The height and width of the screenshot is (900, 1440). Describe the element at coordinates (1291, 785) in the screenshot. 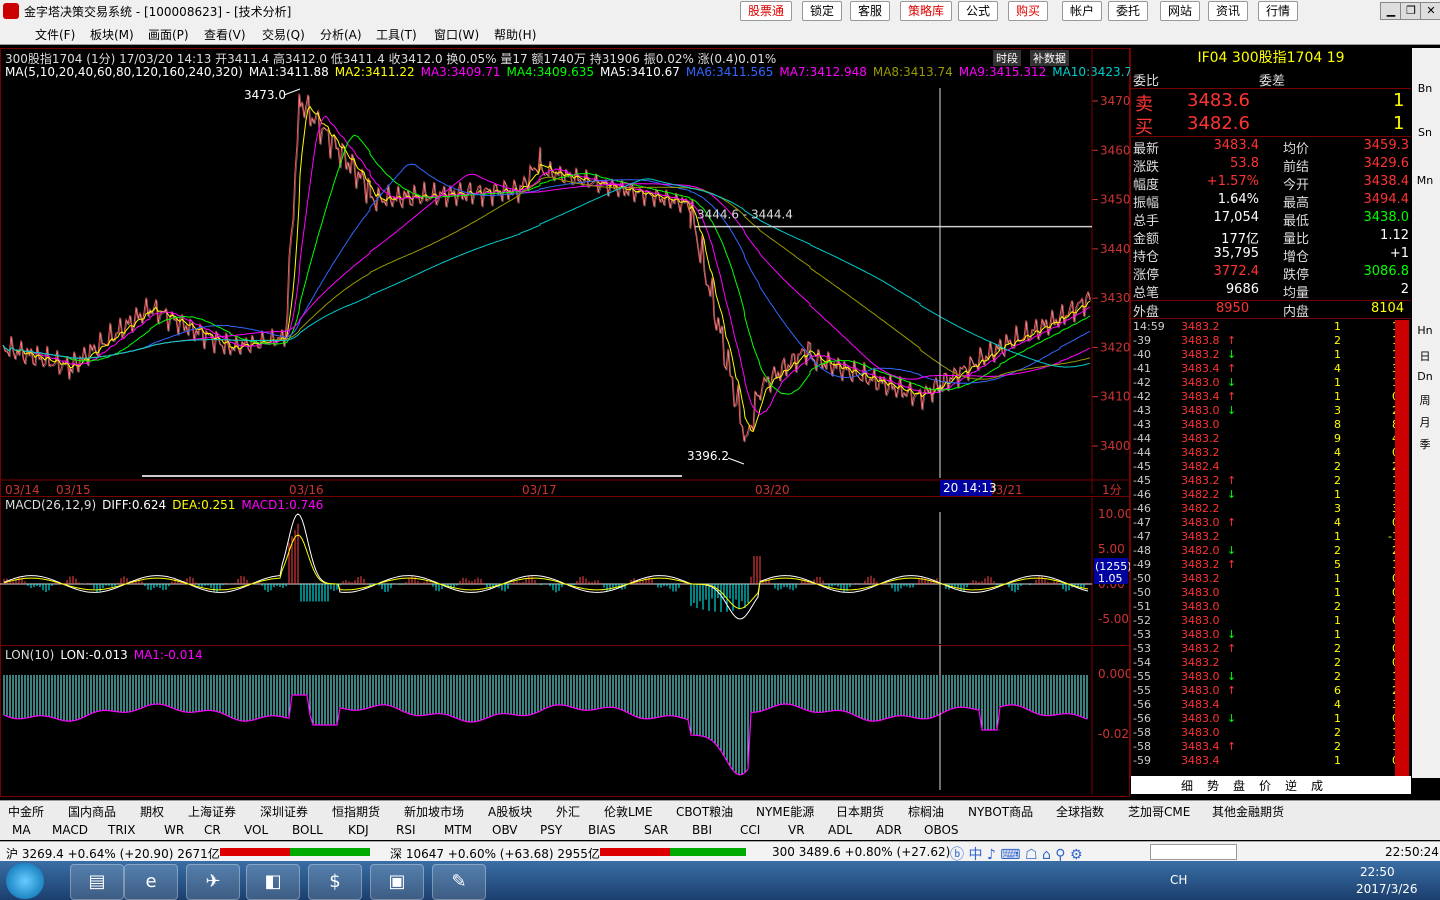

I see `quote-tab-4: 逆` at that location.